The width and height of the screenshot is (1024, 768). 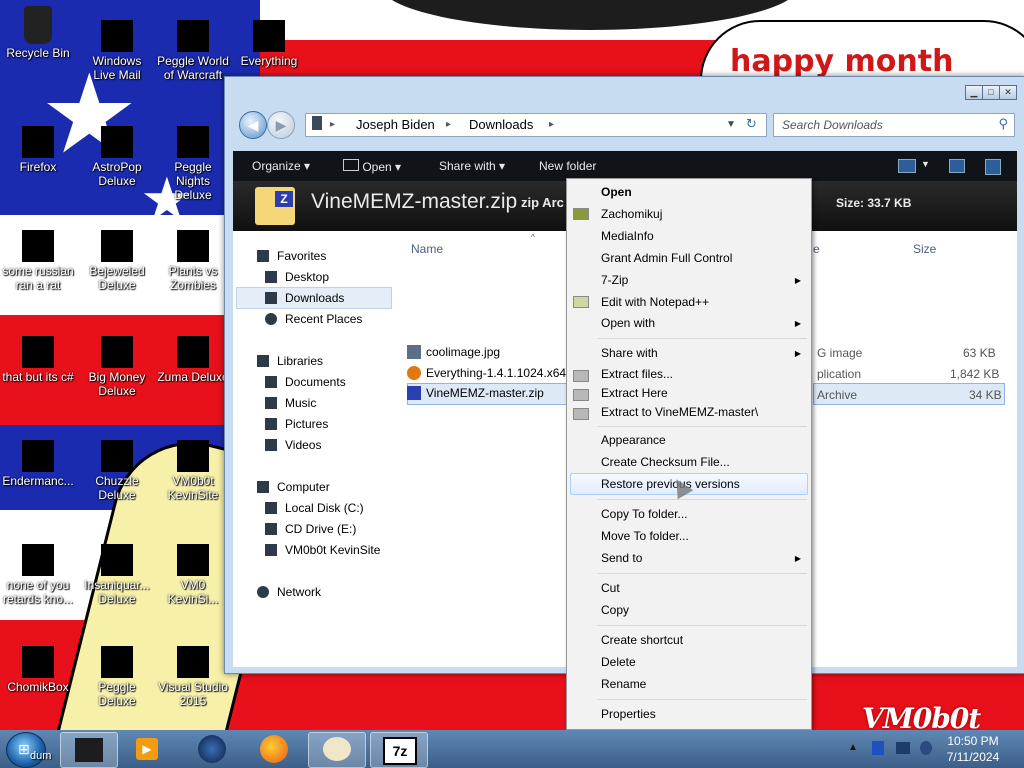 What do you see at coordinates (117, 51) in the screenshot?
I see `desktop-icon-windows-live-mail: Windows Live Mail` at bounding box center [117, 51].